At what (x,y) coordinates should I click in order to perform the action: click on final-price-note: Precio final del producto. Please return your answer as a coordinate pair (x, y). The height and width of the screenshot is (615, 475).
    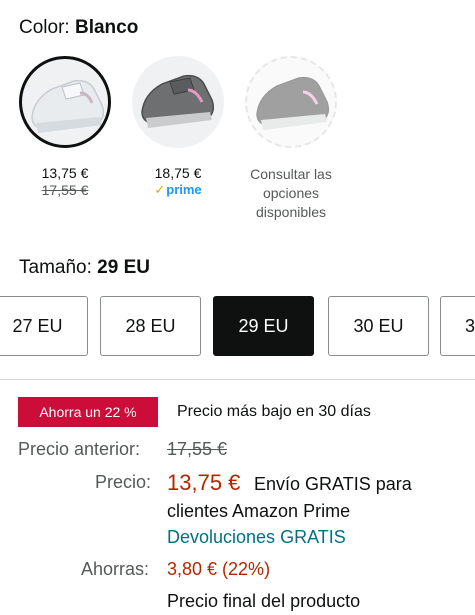
    Looking at the image, I should click on (264, 601).